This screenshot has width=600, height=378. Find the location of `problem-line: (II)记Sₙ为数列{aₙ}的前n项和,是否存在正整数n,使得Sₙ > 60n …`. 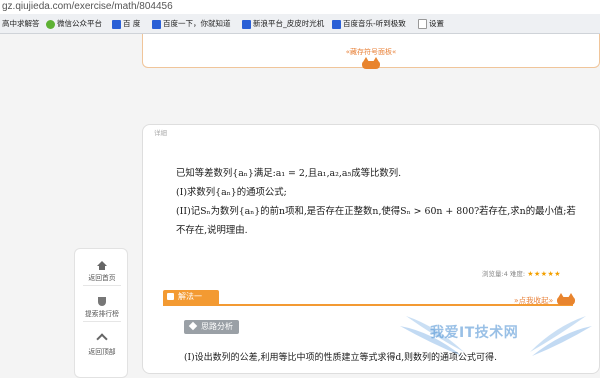

problem-line: (II)记Sₙ为数列{aₙ}的前n项和,是否存在正整数n,使得Sₙ > 60n … is located at coordinates (376, 211).